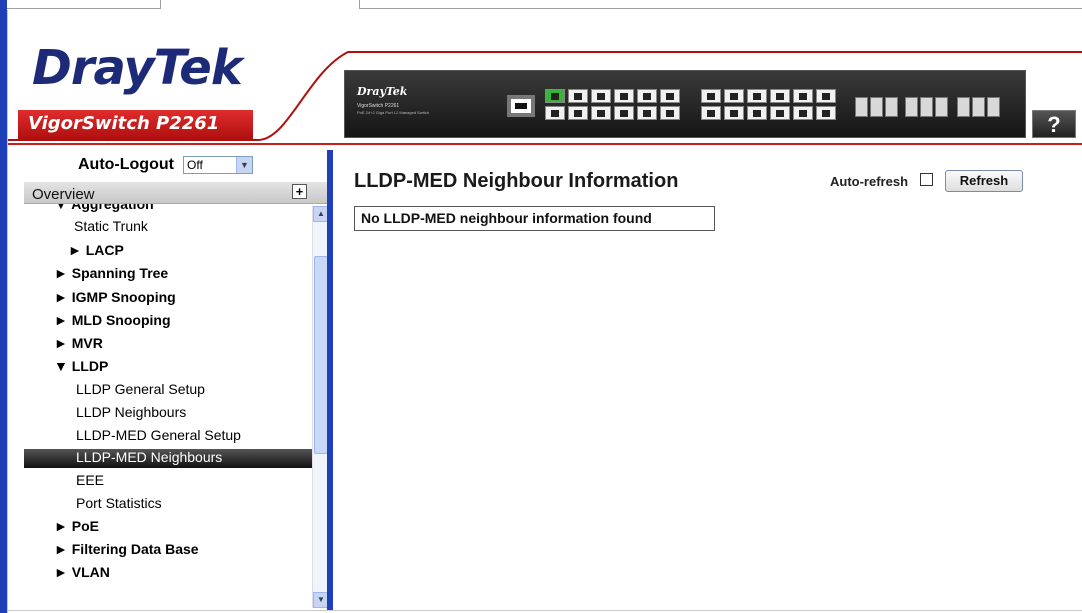 The image size is (1082, 613). I want to click on left-frame-edge, so click(3, 306).